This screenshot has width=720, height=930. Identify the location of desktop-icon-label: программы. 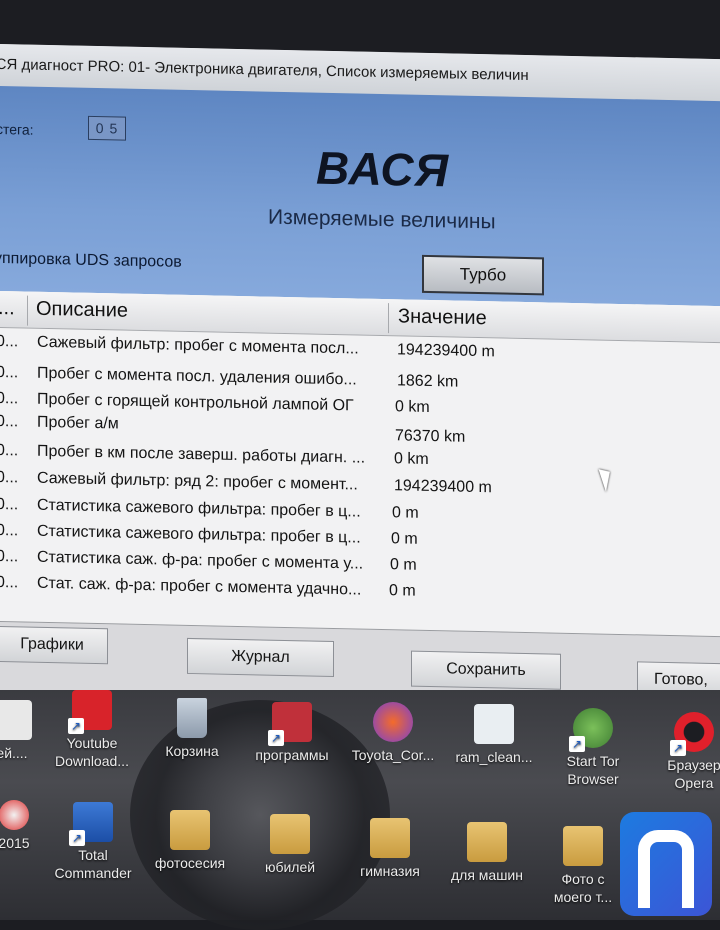
(292, 755).